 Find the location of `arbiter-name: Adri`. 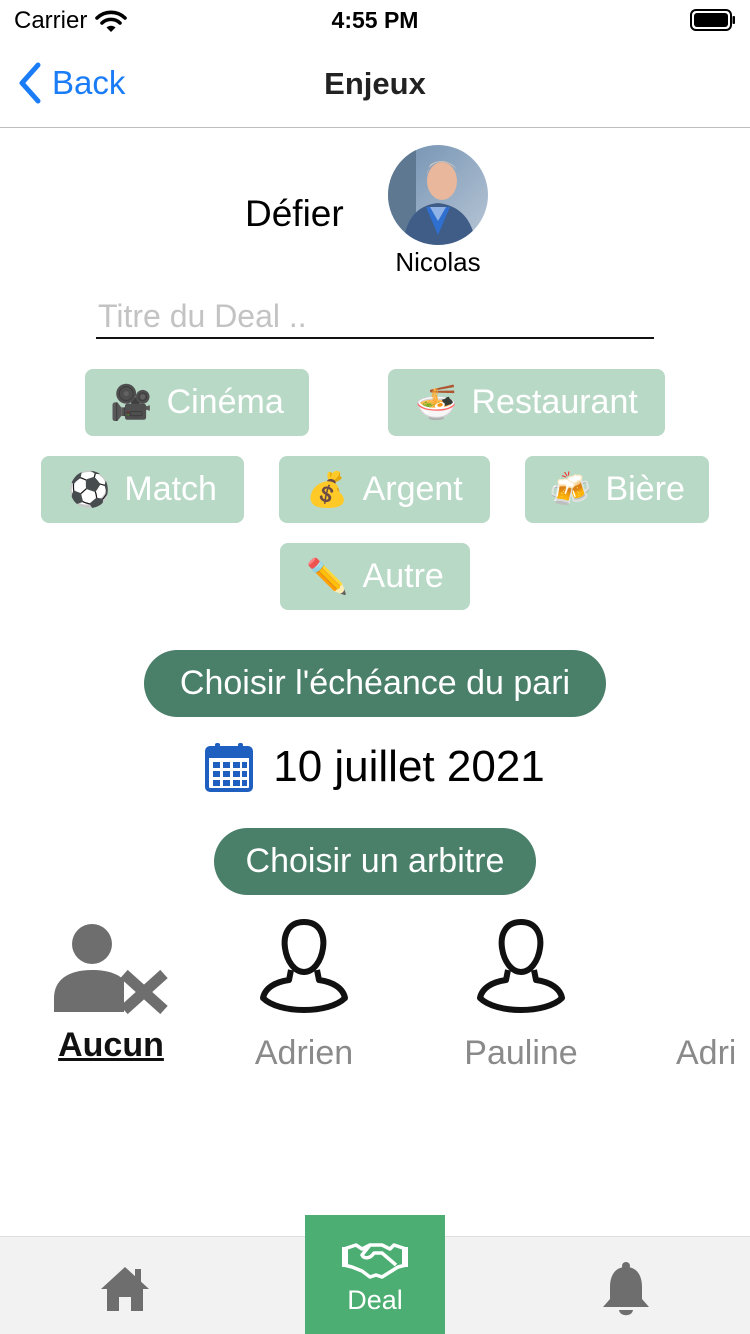

arbiter-name: Adri is located at coordinates (705, 1053).